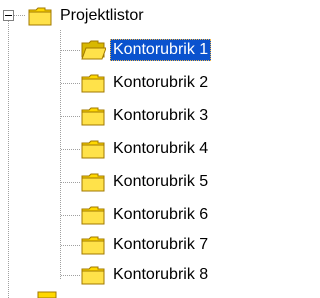 This screenshot has height=298, width=320. I want to click on tree-item-label: Kontorubrik 7, so click(161, 244).